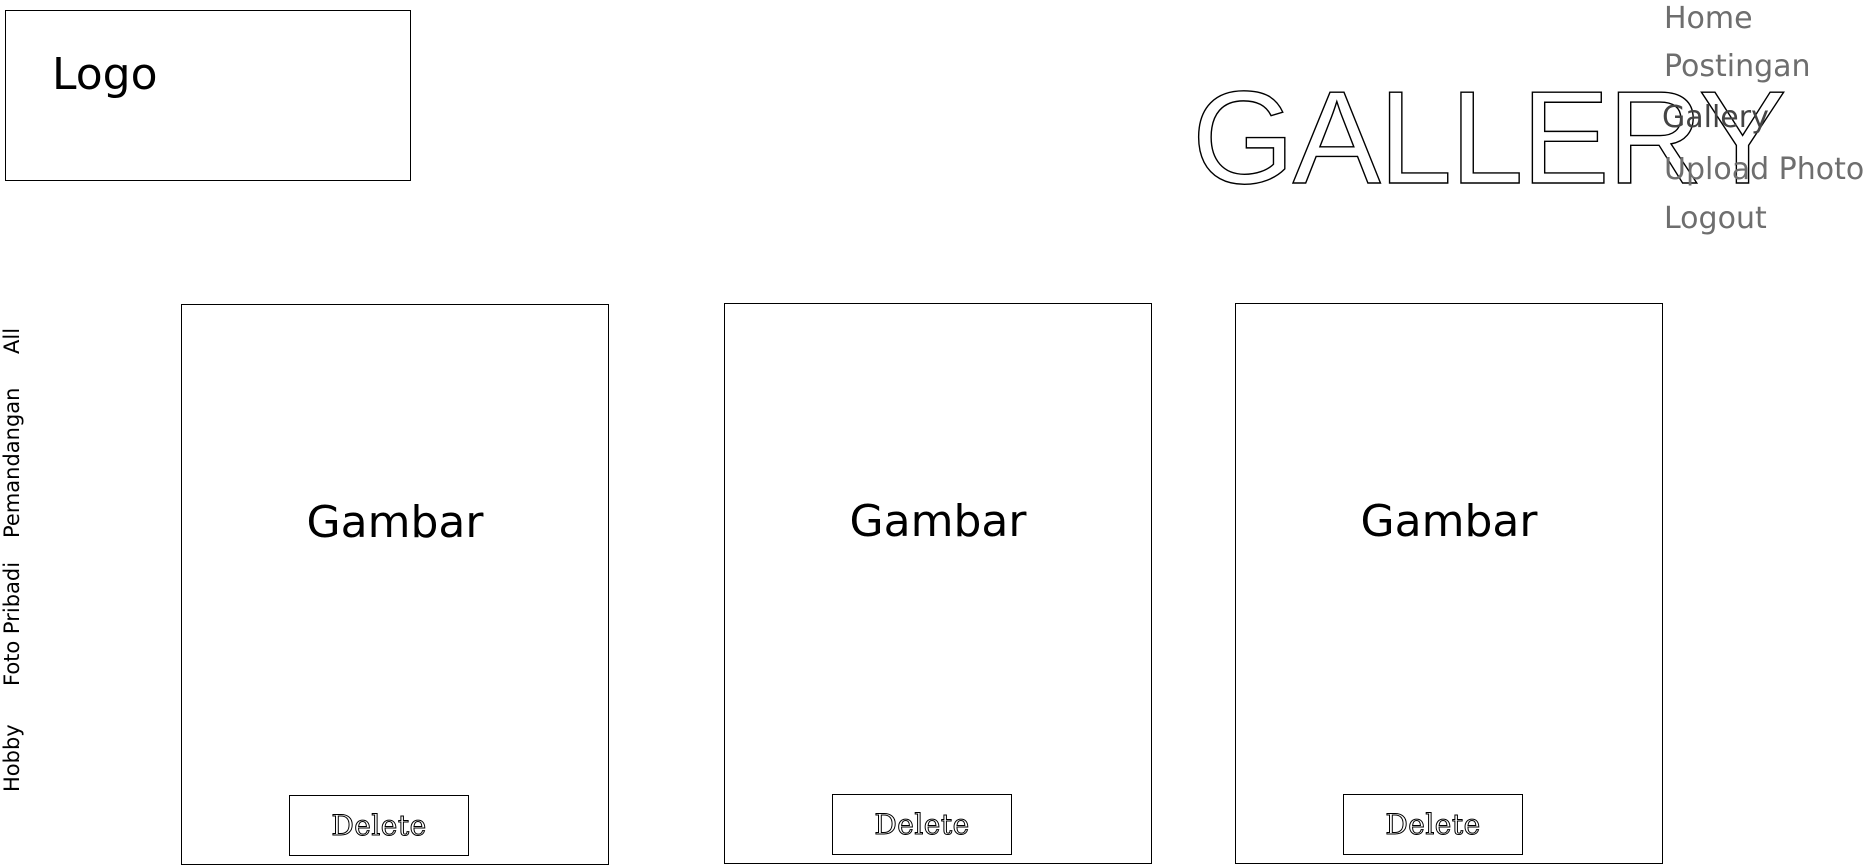 This screenshot has height=865, width=1869. What do you see at coordinates (12, 463) in the screenshot?
I see `category-pemandangan: Pemandangan` at bounding box center [12, 463].